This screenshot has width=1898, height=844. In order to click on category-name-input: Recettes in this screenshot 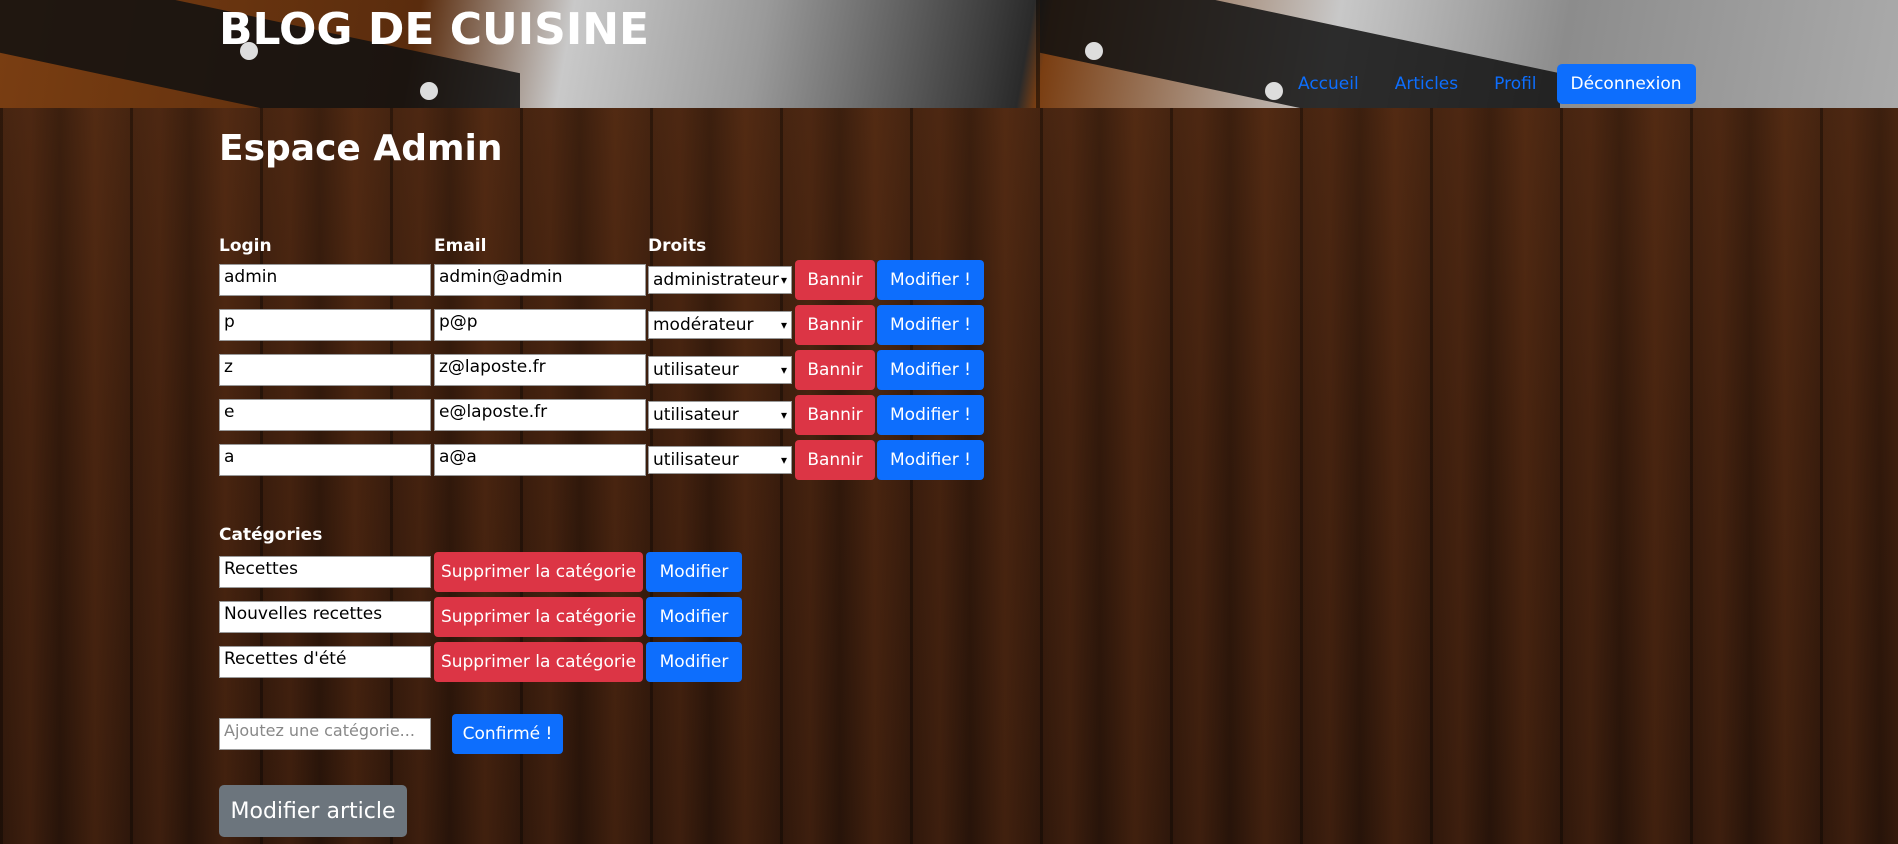, I will do `click(325, 572)`.